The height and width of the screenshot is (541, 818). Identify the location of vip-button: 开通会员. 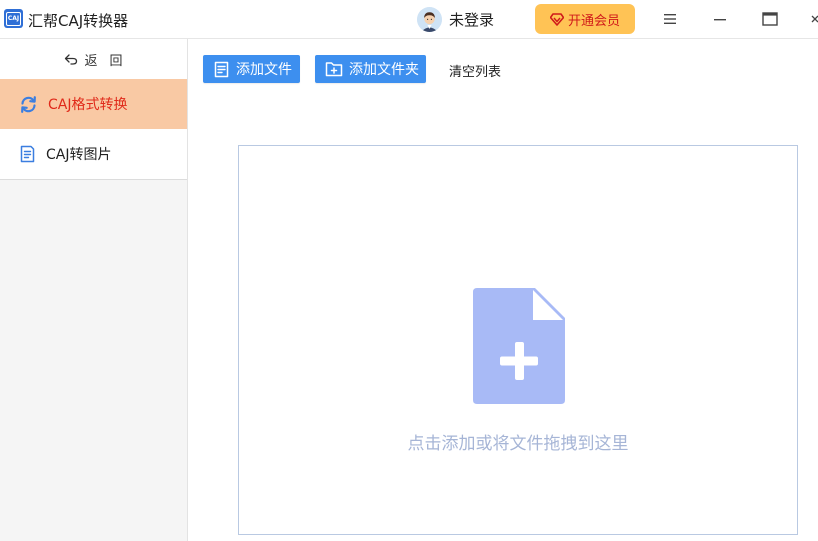
(585, 19).